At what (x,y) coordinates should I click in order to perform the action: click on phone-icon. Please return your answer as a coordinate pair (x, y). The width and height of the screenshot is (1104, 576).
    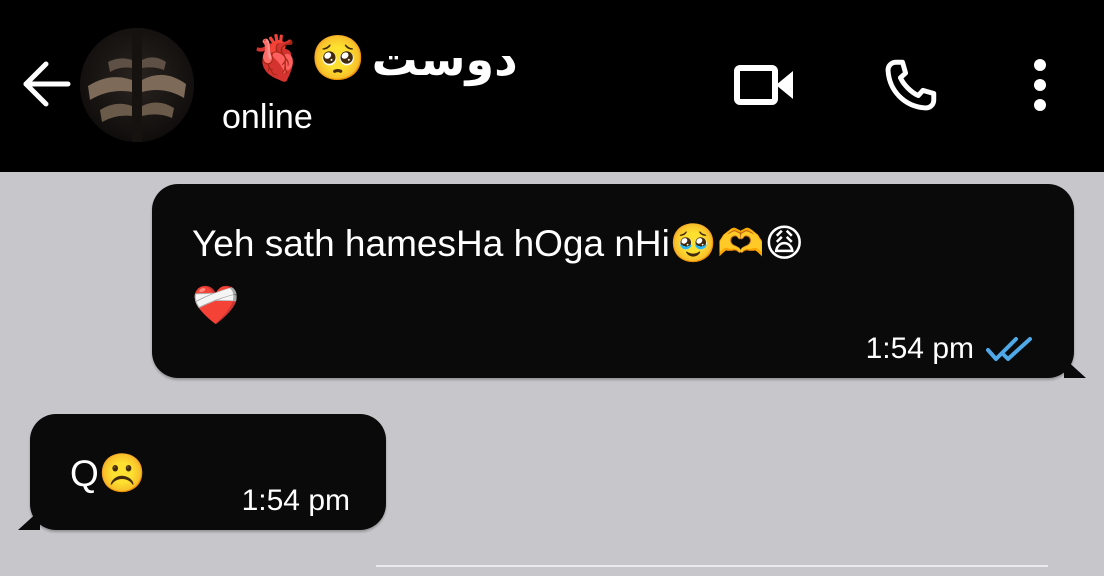
    Looking at the image, I should click on (911, 85).